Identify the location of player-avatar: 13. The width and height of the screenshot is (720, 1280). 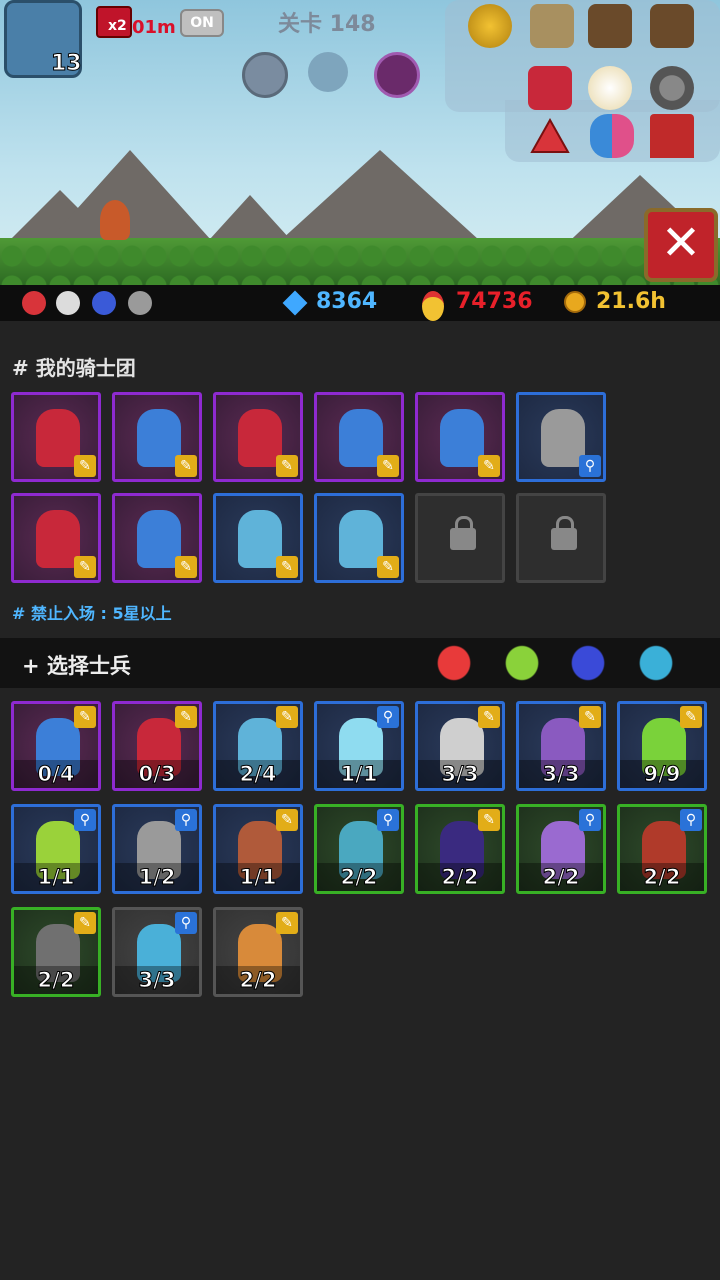
(43, 39).